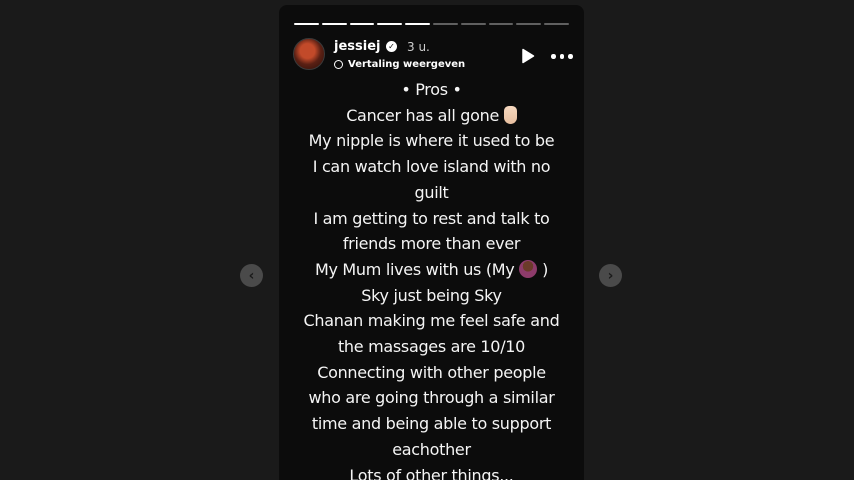  I want to click on next-story-button: ›, so click(610, 275).